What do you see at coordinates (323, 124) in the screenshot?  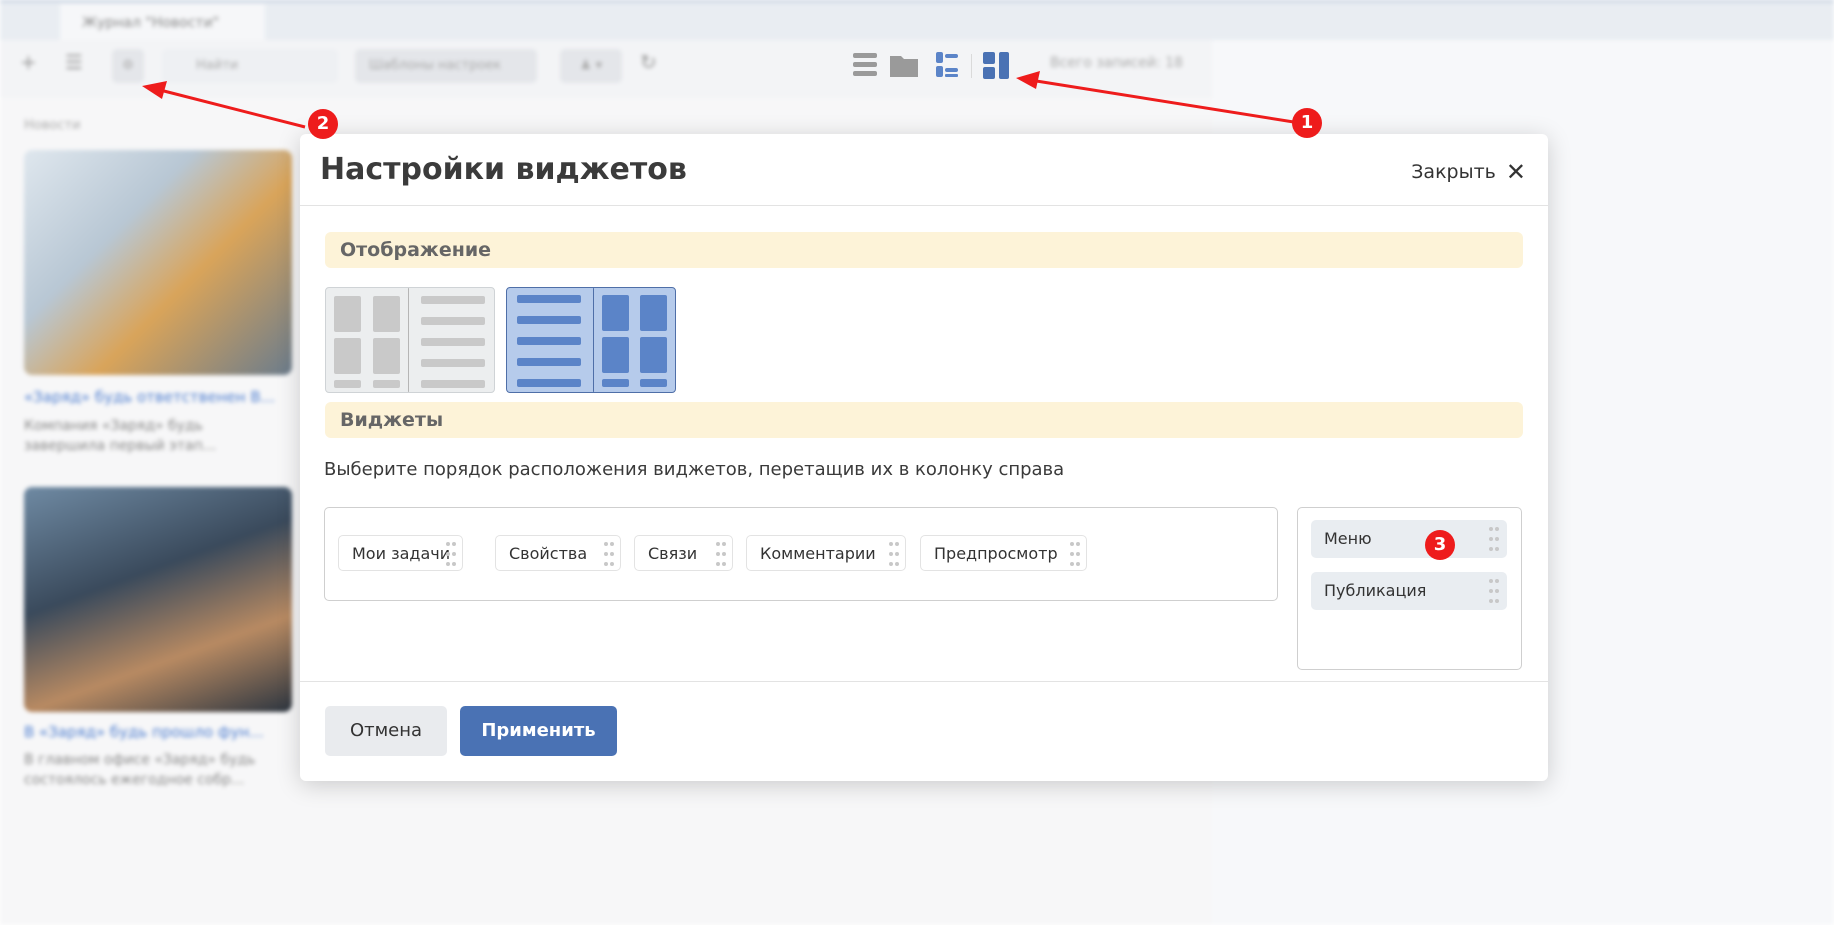 I see `annotation-marker: 2` at bounding box center [323, 124].